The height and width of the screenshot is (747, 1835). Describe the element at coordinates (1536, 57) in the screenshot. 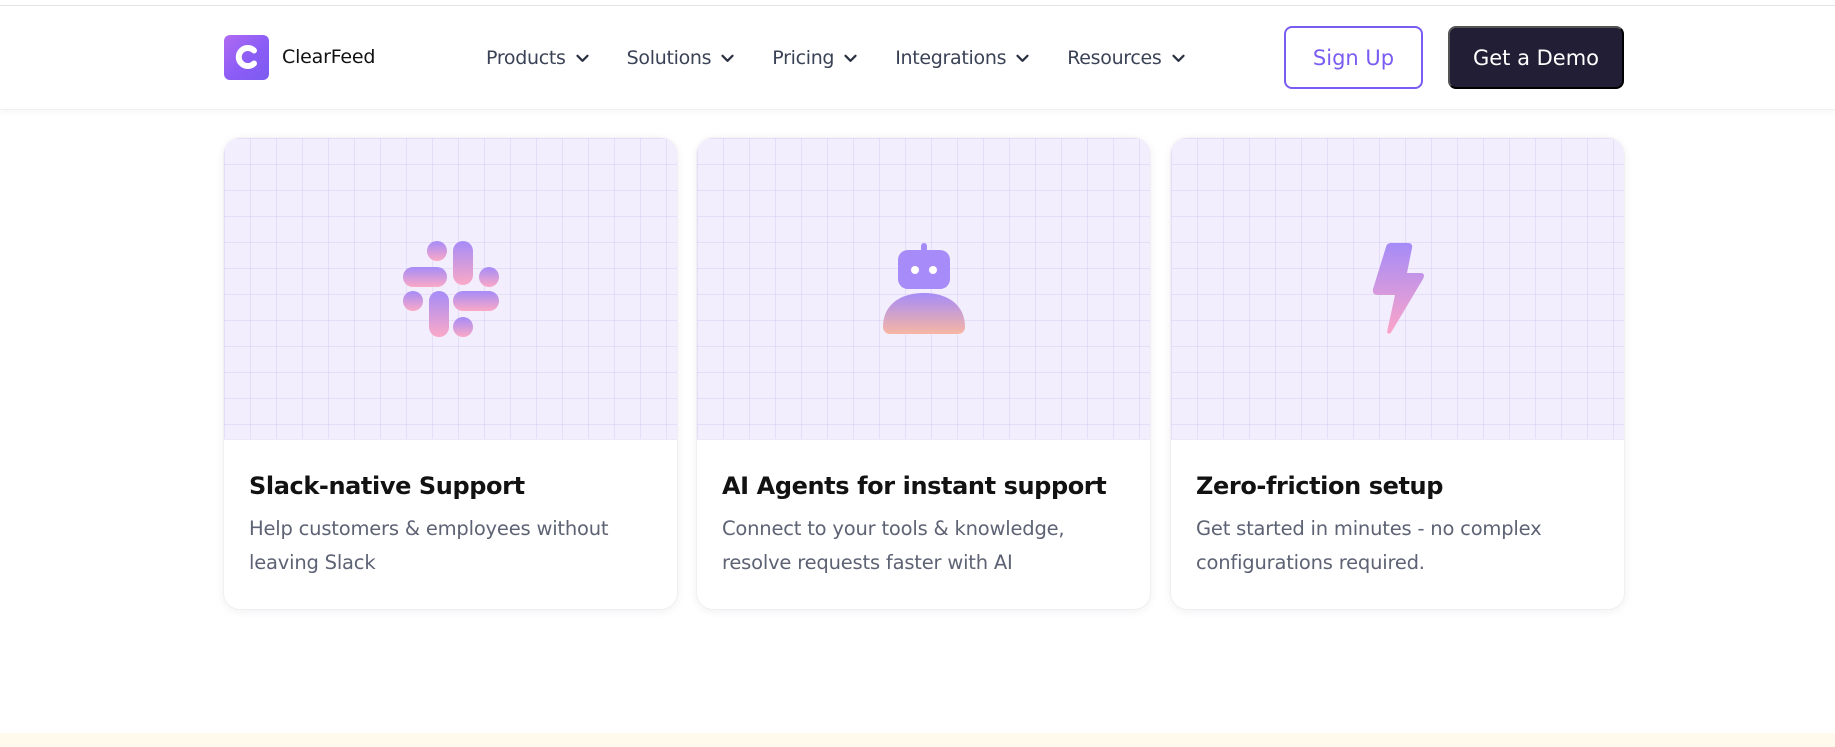

I see `get-a-demo-button: Get a Demo` at that location.